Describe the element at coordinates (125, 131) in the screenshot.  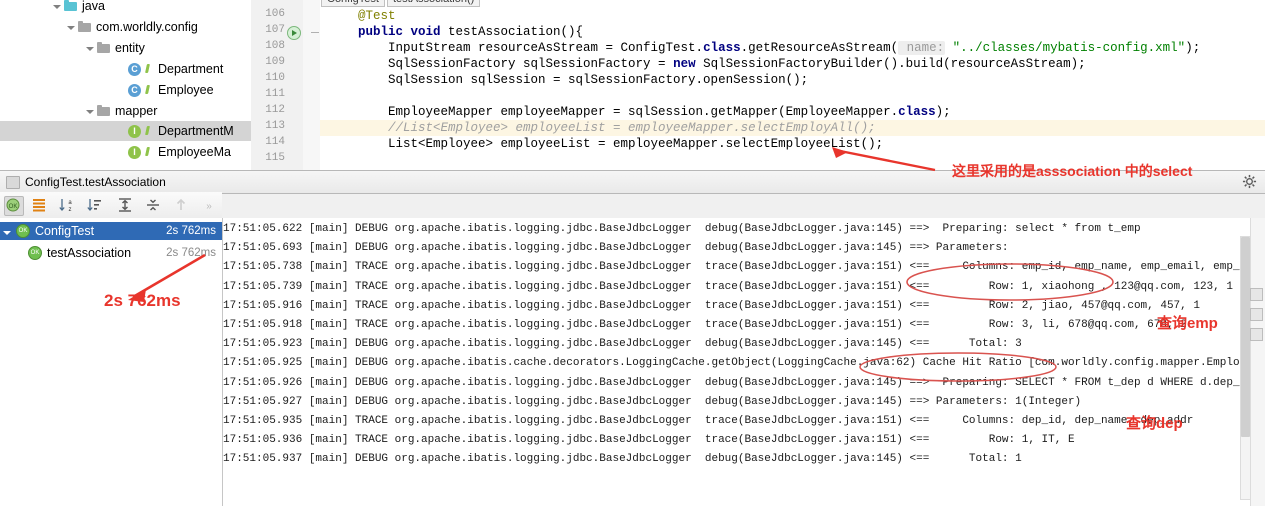
I see `tree-node-department-mapper: I DepartmentM` at that location.